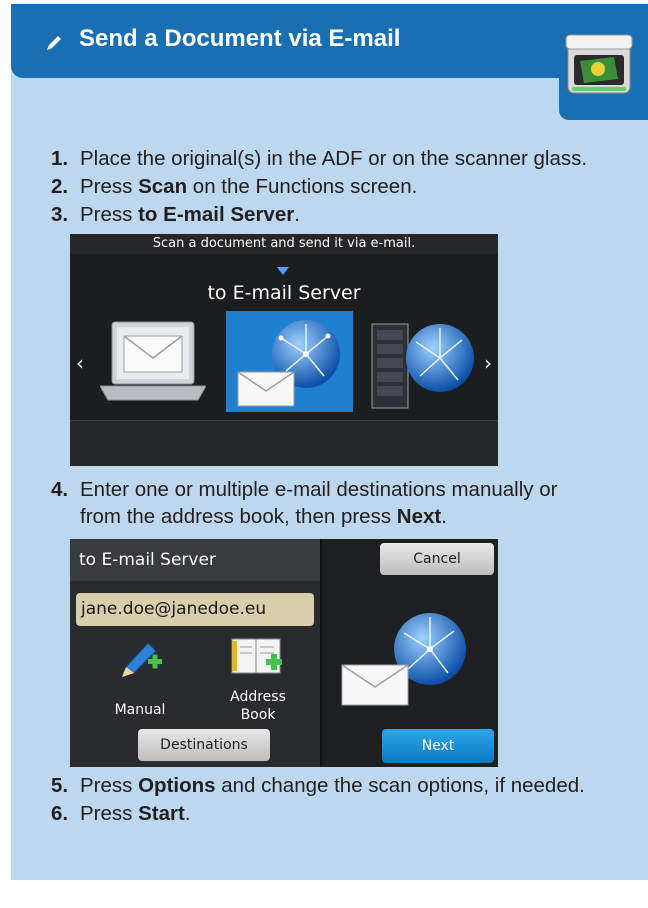  What do you see at coordinates (195, 560) in the screenshot?
I see `screen-title: to E-mail Server` at bounding box center [195, 560].